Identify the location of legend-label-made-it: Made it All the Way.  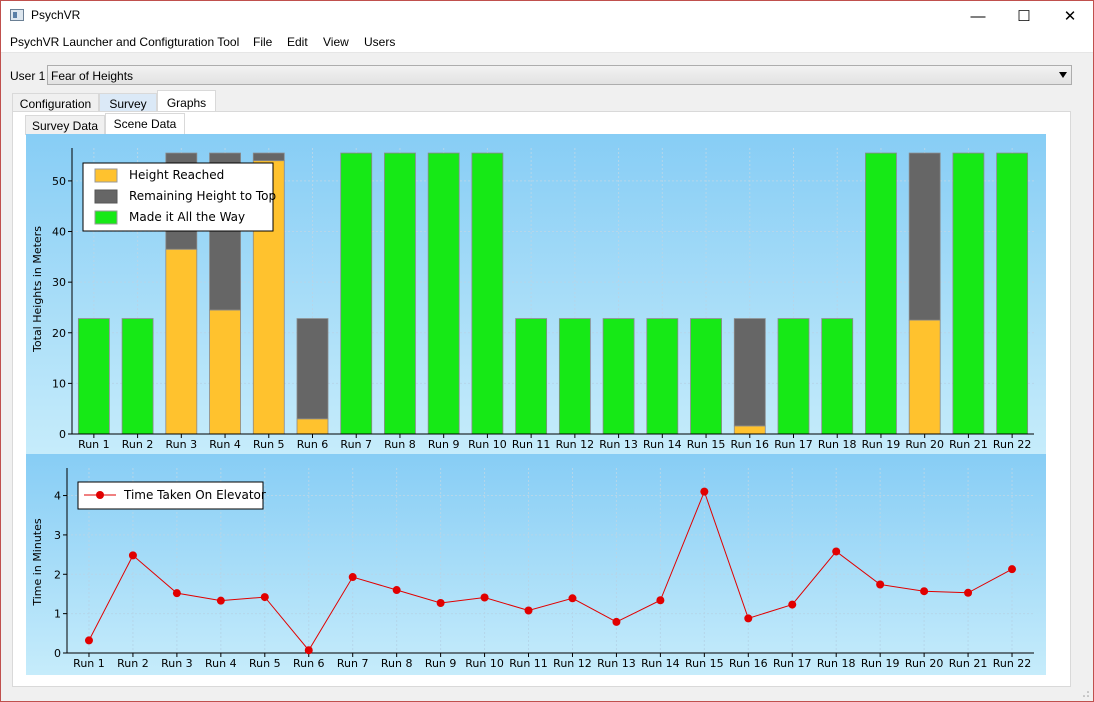
(187, 217).